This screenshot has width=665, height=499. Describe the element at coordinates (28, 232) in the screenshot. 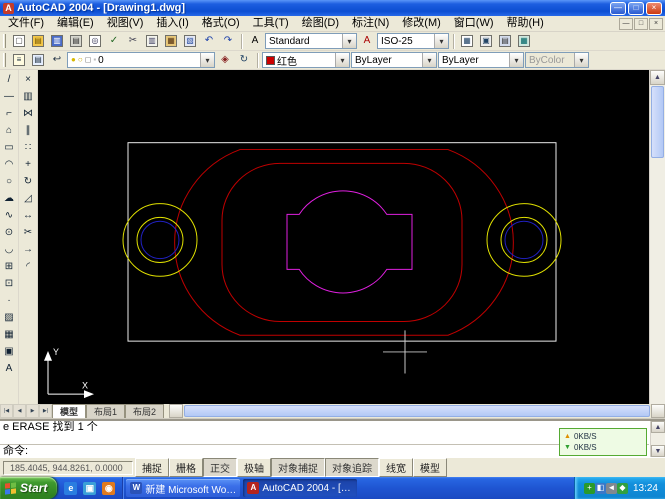

I see `trim-button: ✂` at that location.